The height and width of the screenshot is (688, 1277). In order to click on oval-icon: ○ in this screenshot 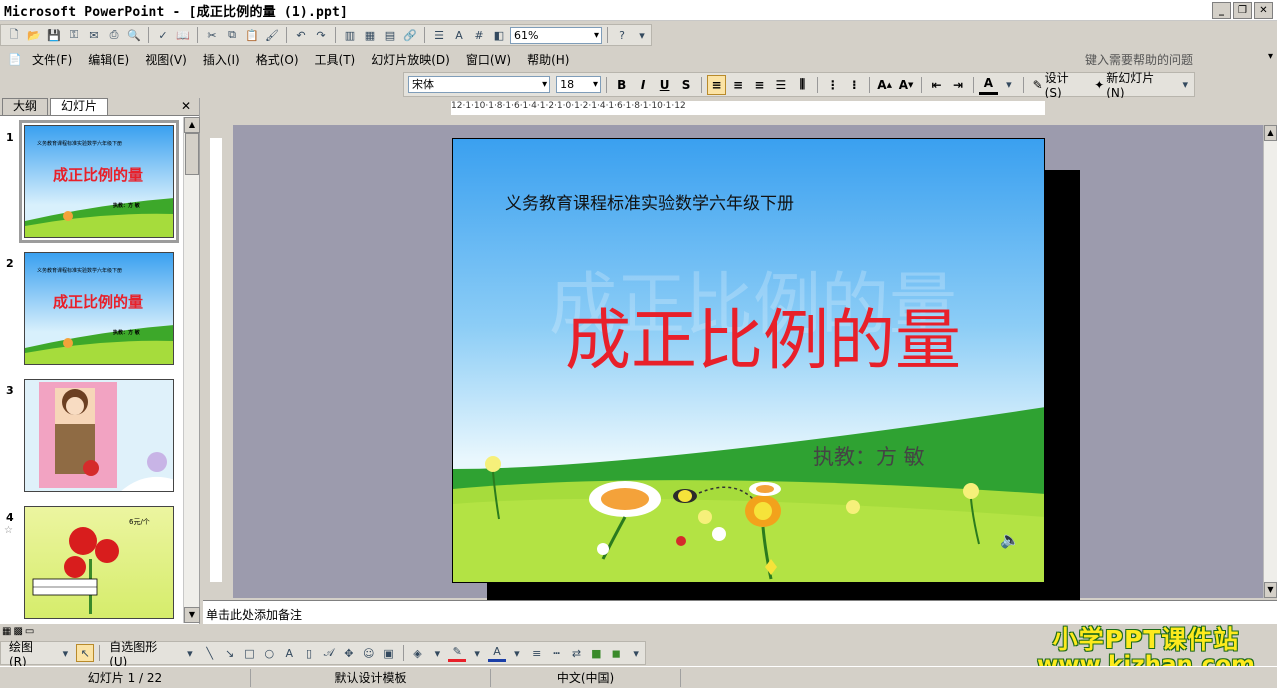, I will do `click(269, 653)`.